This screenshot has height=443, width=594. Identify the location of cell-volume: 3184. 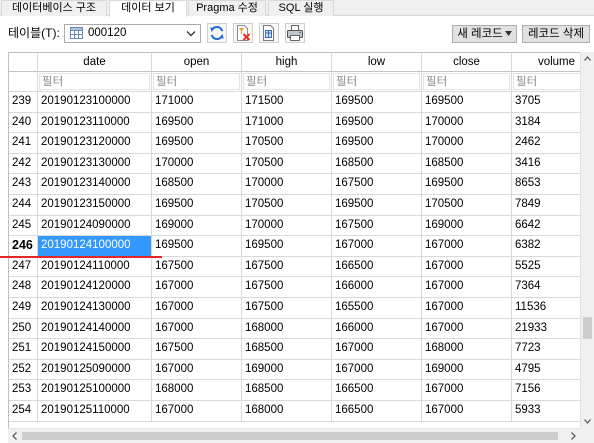
(546, 123).